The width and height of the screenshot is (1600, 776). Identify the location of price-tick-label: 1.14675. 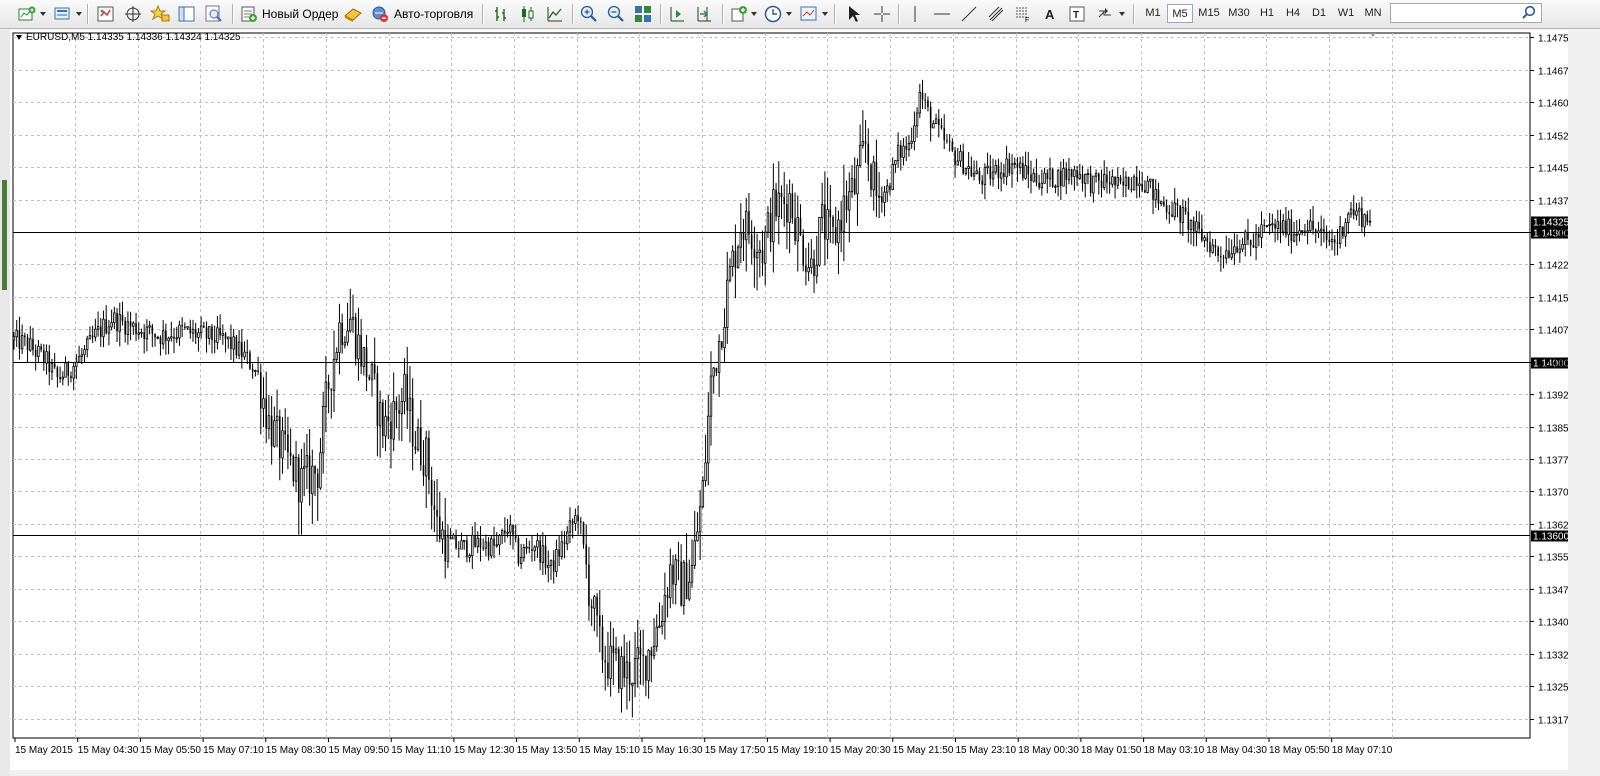
(1553, 72).